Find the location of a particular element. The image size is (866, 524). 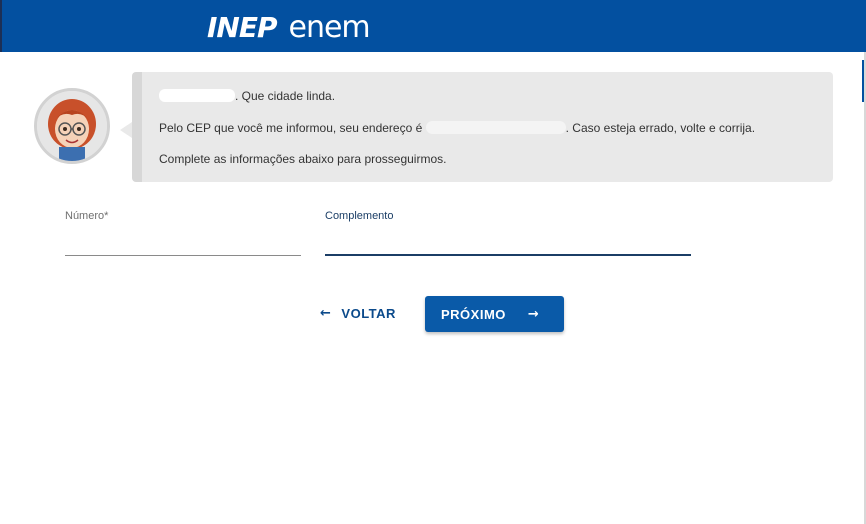

next-button: PRÓXIMO → is located at coordinates (494, 314).